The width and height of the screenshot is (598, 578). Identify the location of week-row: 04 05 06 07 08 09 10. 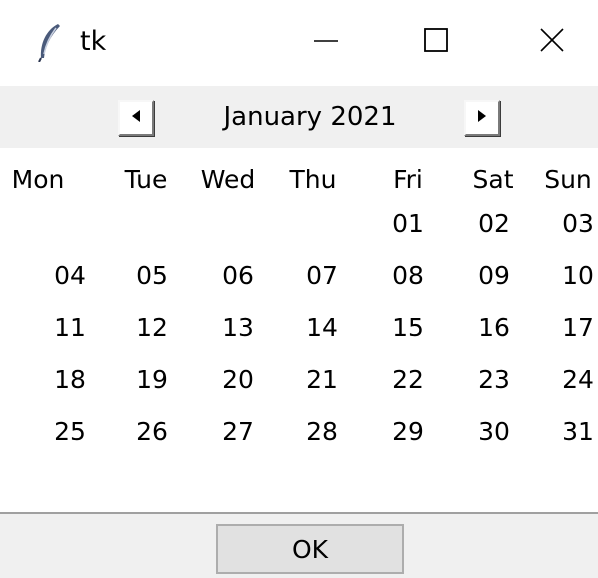
(299, 282).